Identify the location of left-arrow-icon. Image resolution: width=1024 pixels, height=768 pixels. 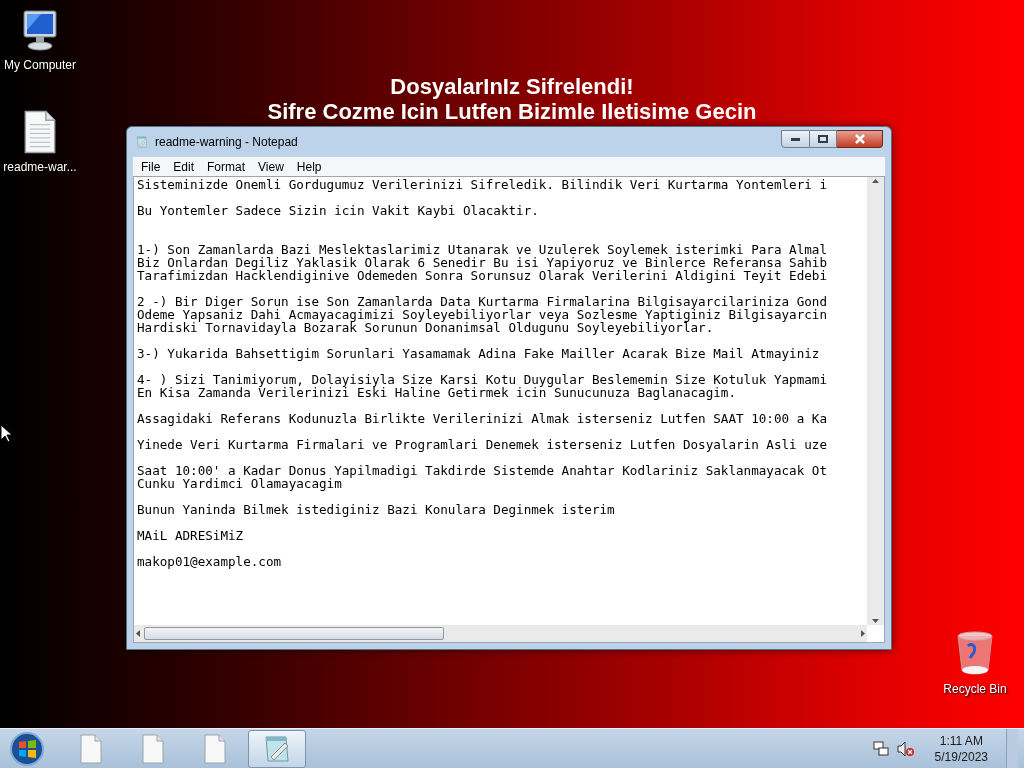
(138, 633).